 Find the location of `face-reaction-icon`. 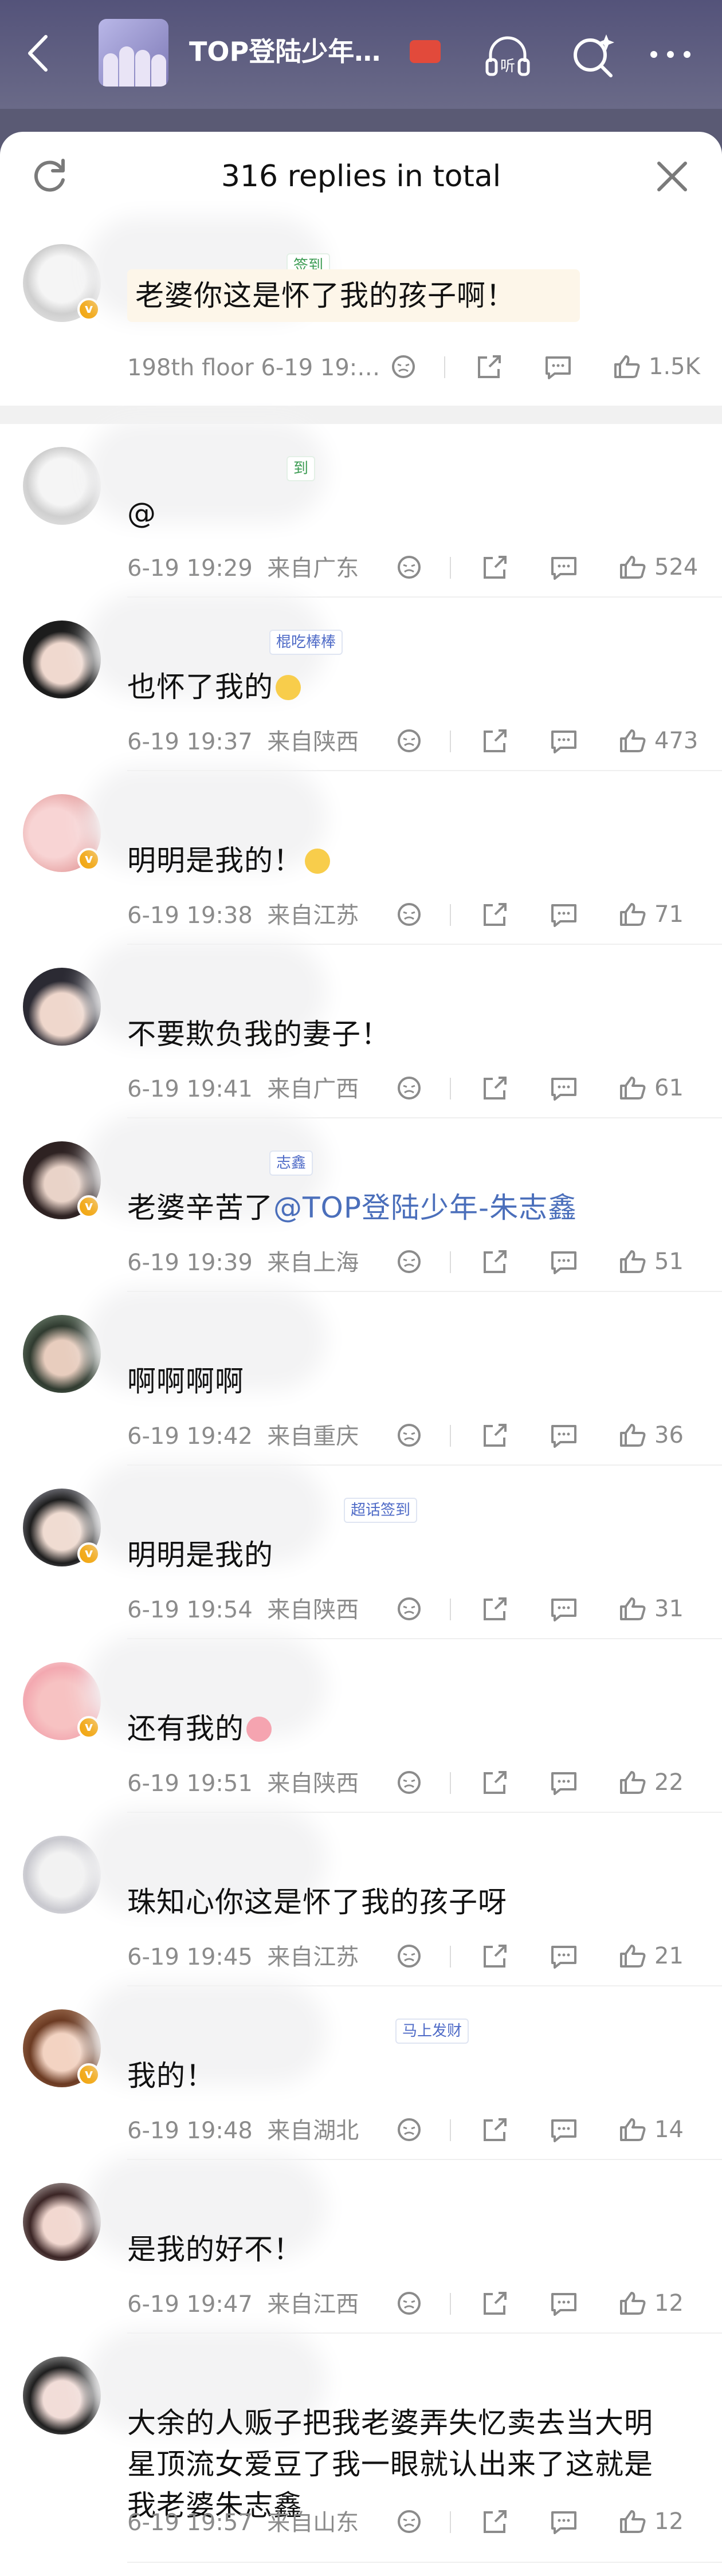

face-reaction-icon is located at coordinates (409, 1088).